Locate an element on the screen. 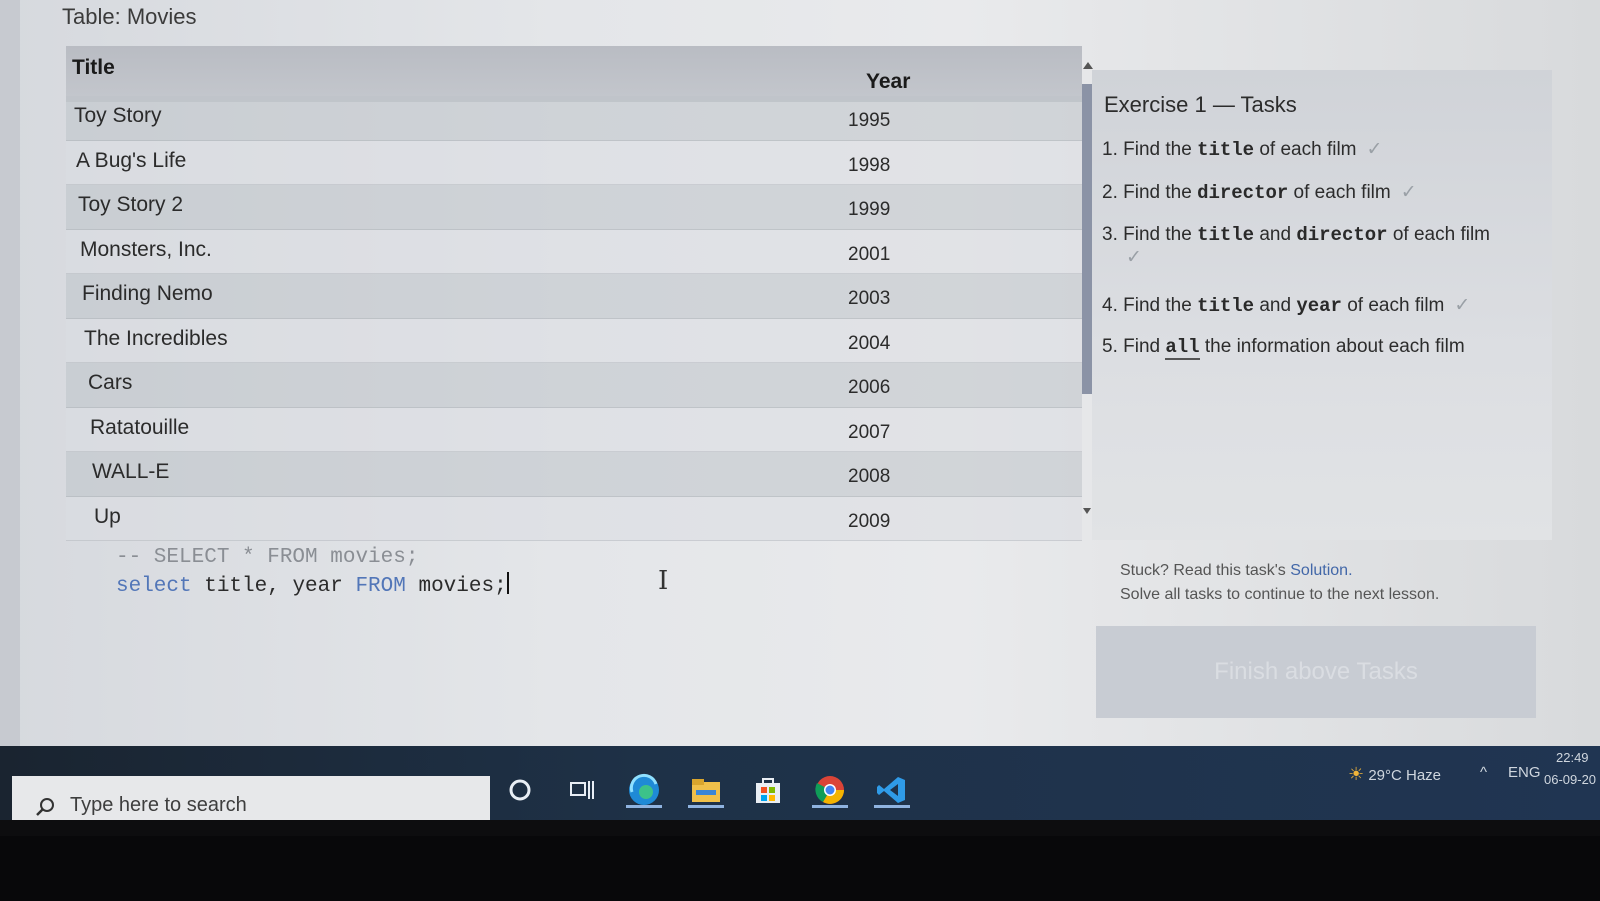 This screenshot has height=901, width=1600. cell-year: 2003 is located at coordinates (869, 298).